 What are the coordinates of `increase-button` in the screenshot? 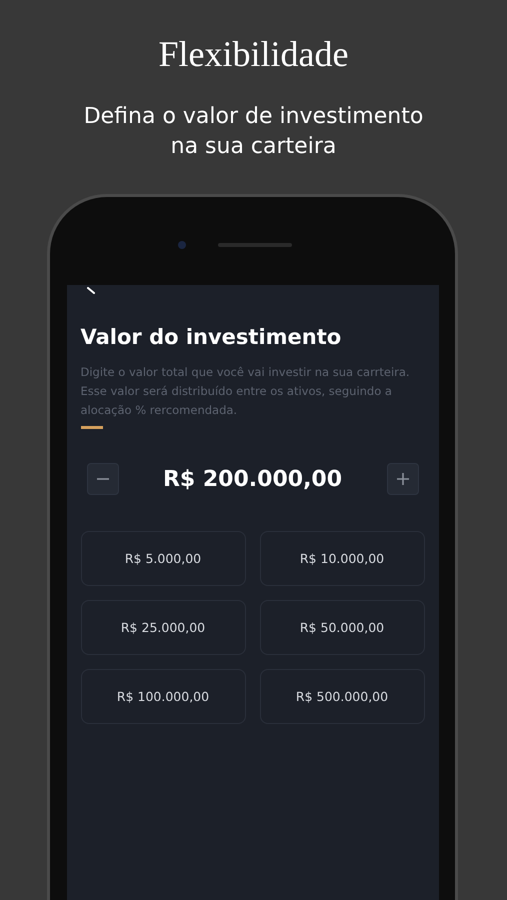 It's located at (402, 479).